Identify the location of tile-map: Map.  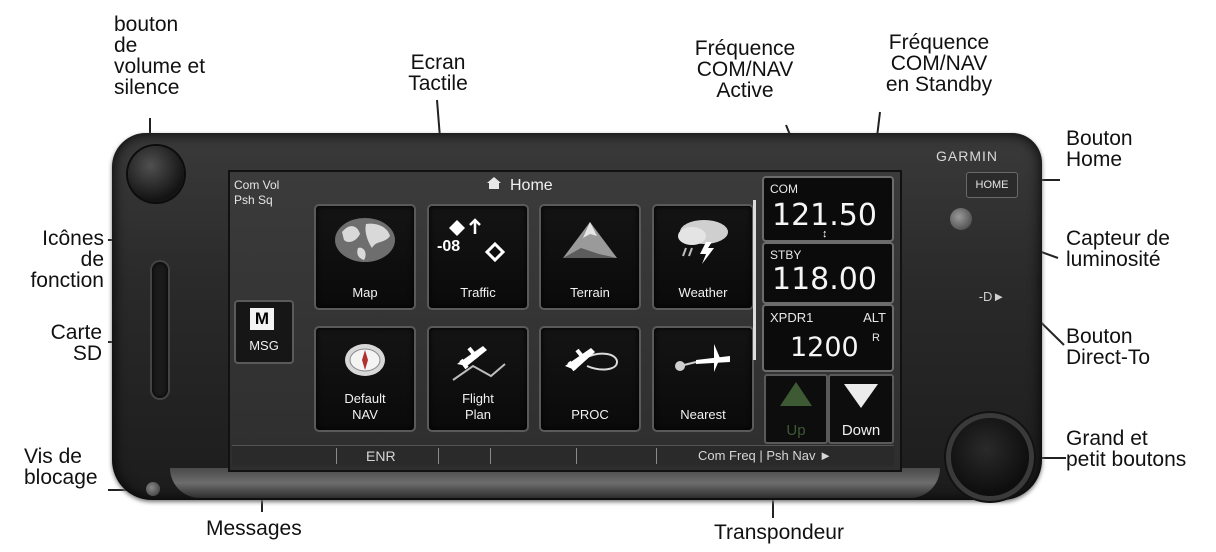
(365, 257).